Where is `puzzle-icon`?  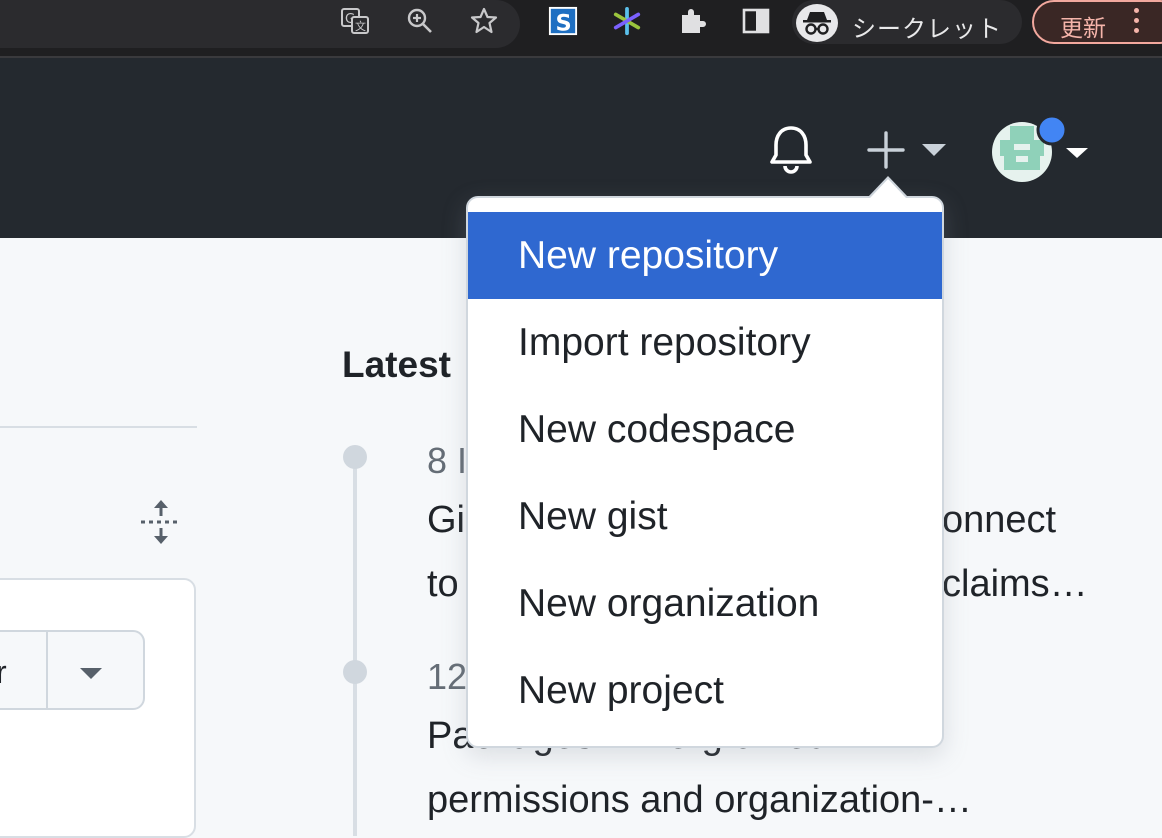 puzzle-icon is located at coordinates (692, 21).